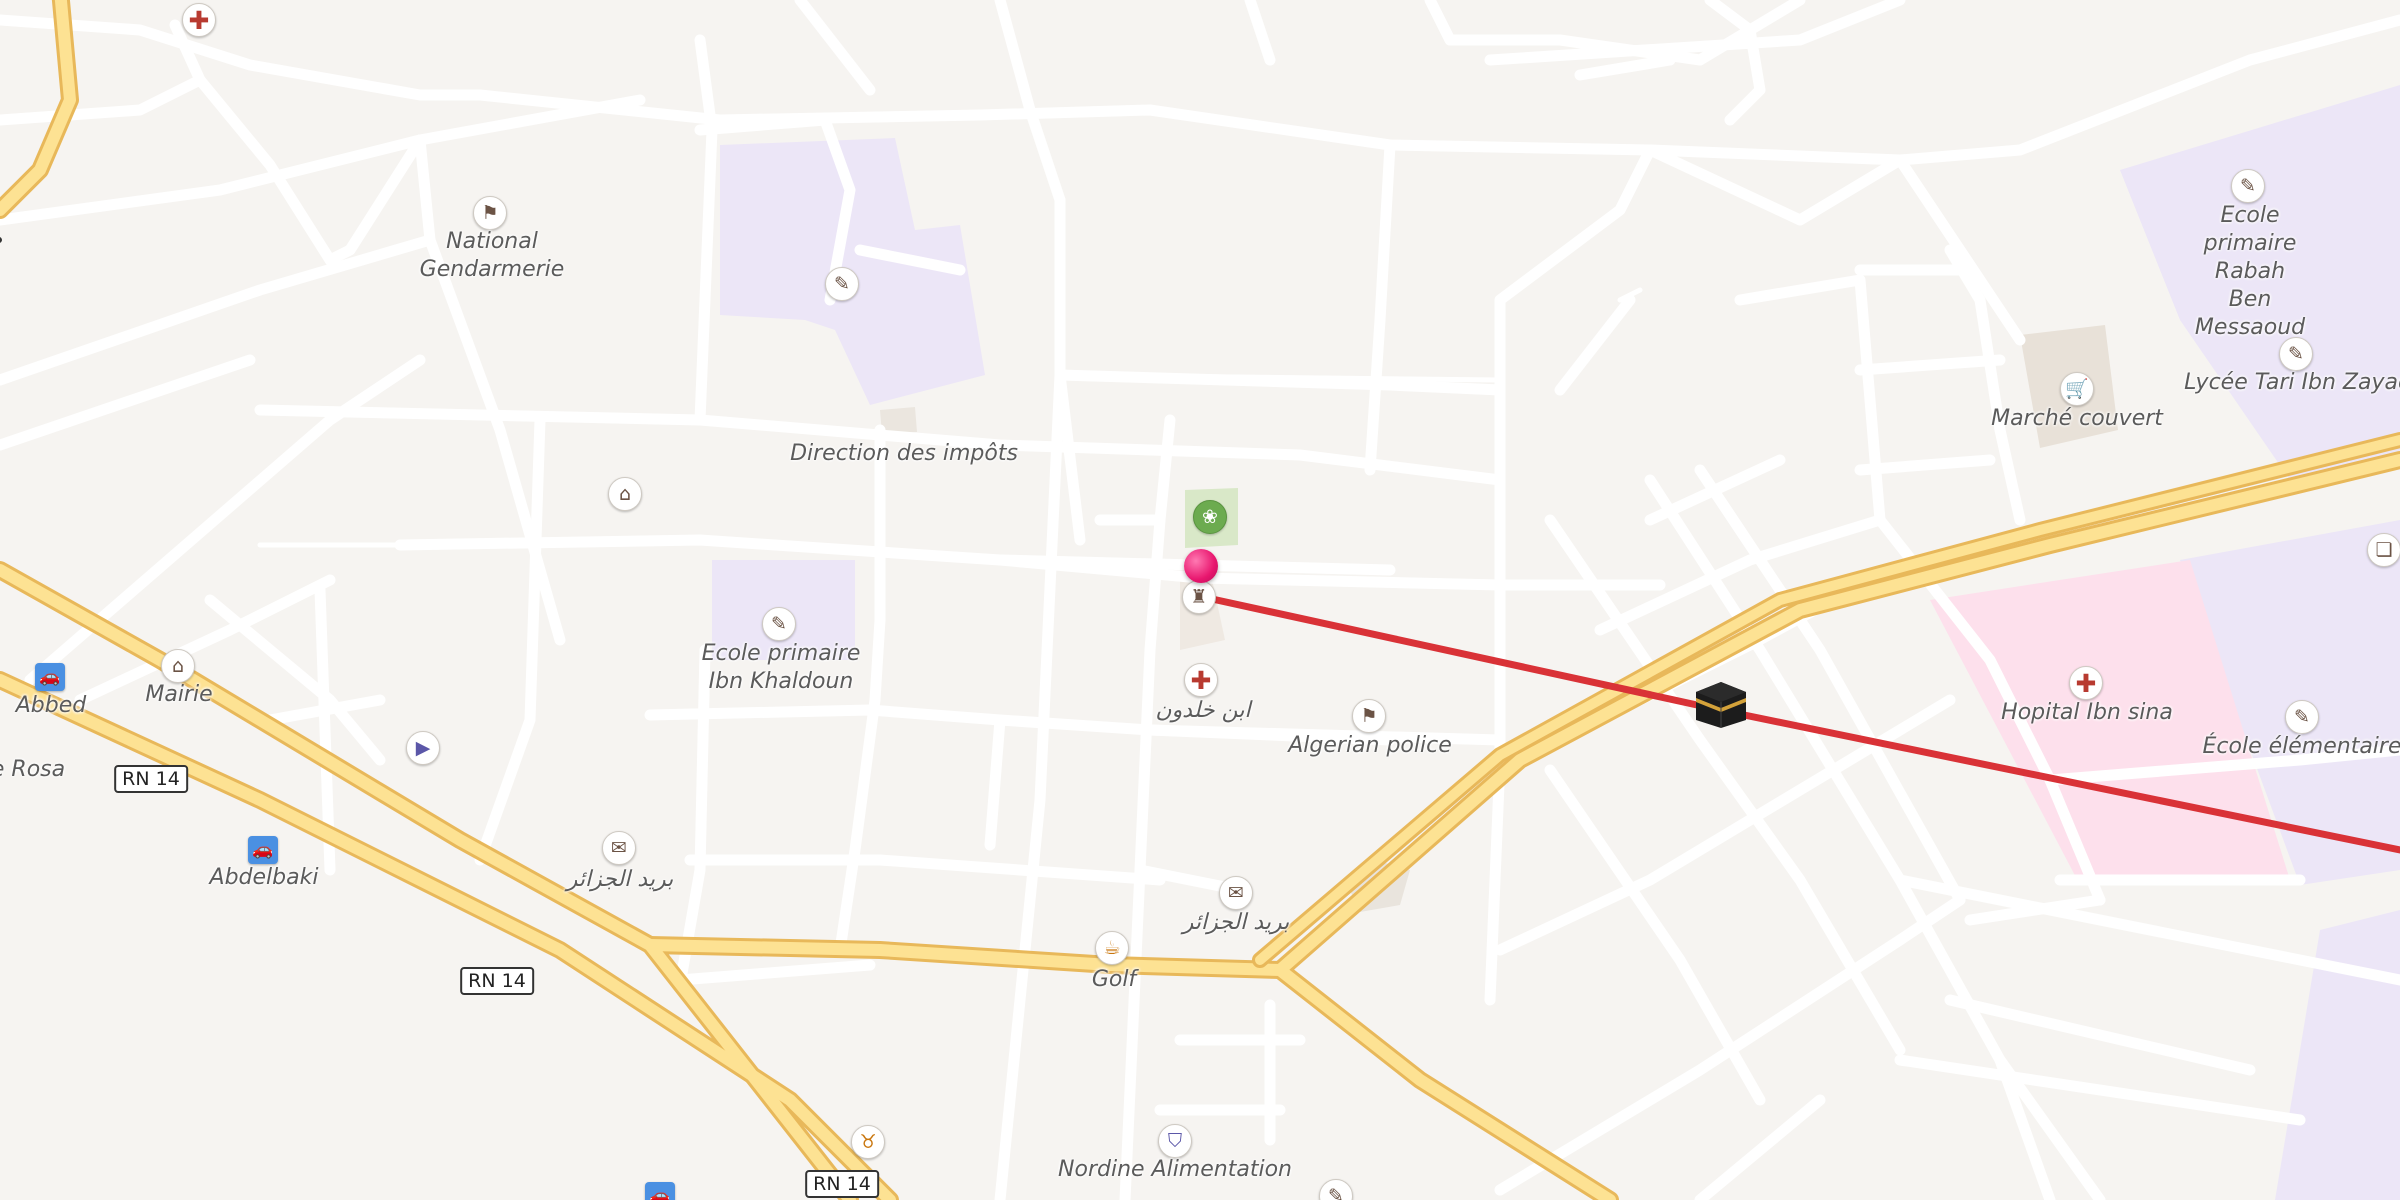  Describe the element at coordinates (1175, 1141) in the screenshot. I see `shopping-icon: ⛉` at that location.